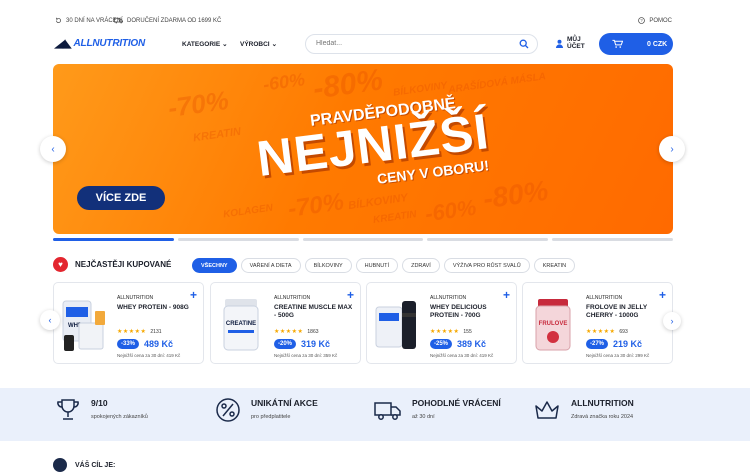 The width and height of the screenshot is (750, 476). I want to click on discount-badge: -27%, so click(597, 344).